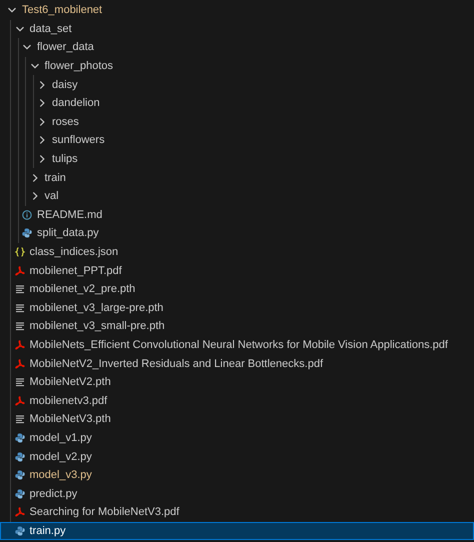  What do you see at coordinates (237, 47) in the screenshot?
I see `folder-item: flower_data` at bounding box center [237, 47].